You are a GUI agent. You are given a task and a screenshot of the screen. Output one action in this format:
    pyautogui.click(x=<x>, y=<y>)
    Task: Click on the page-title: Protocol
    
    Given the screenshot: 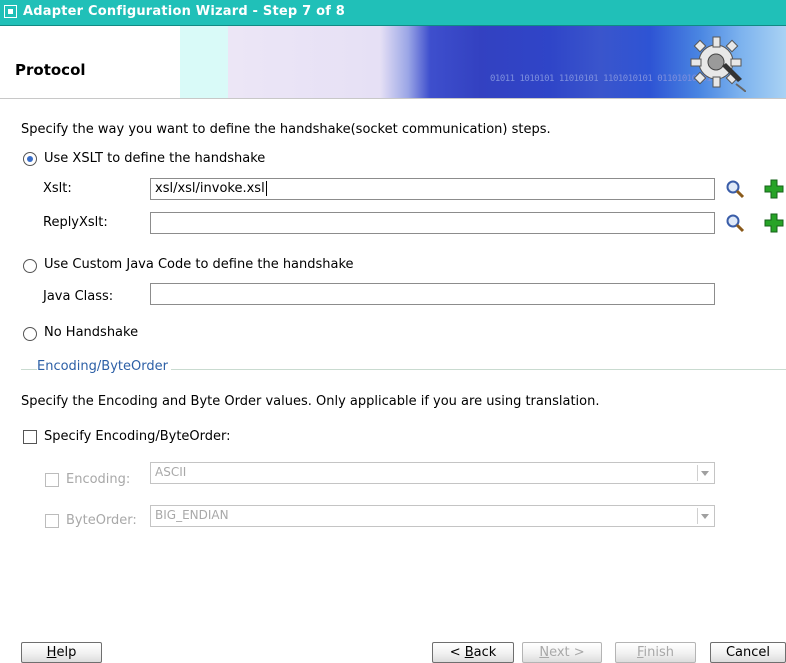 What is the action you would take?
    pyautogui.click(x=50, y=70)
    